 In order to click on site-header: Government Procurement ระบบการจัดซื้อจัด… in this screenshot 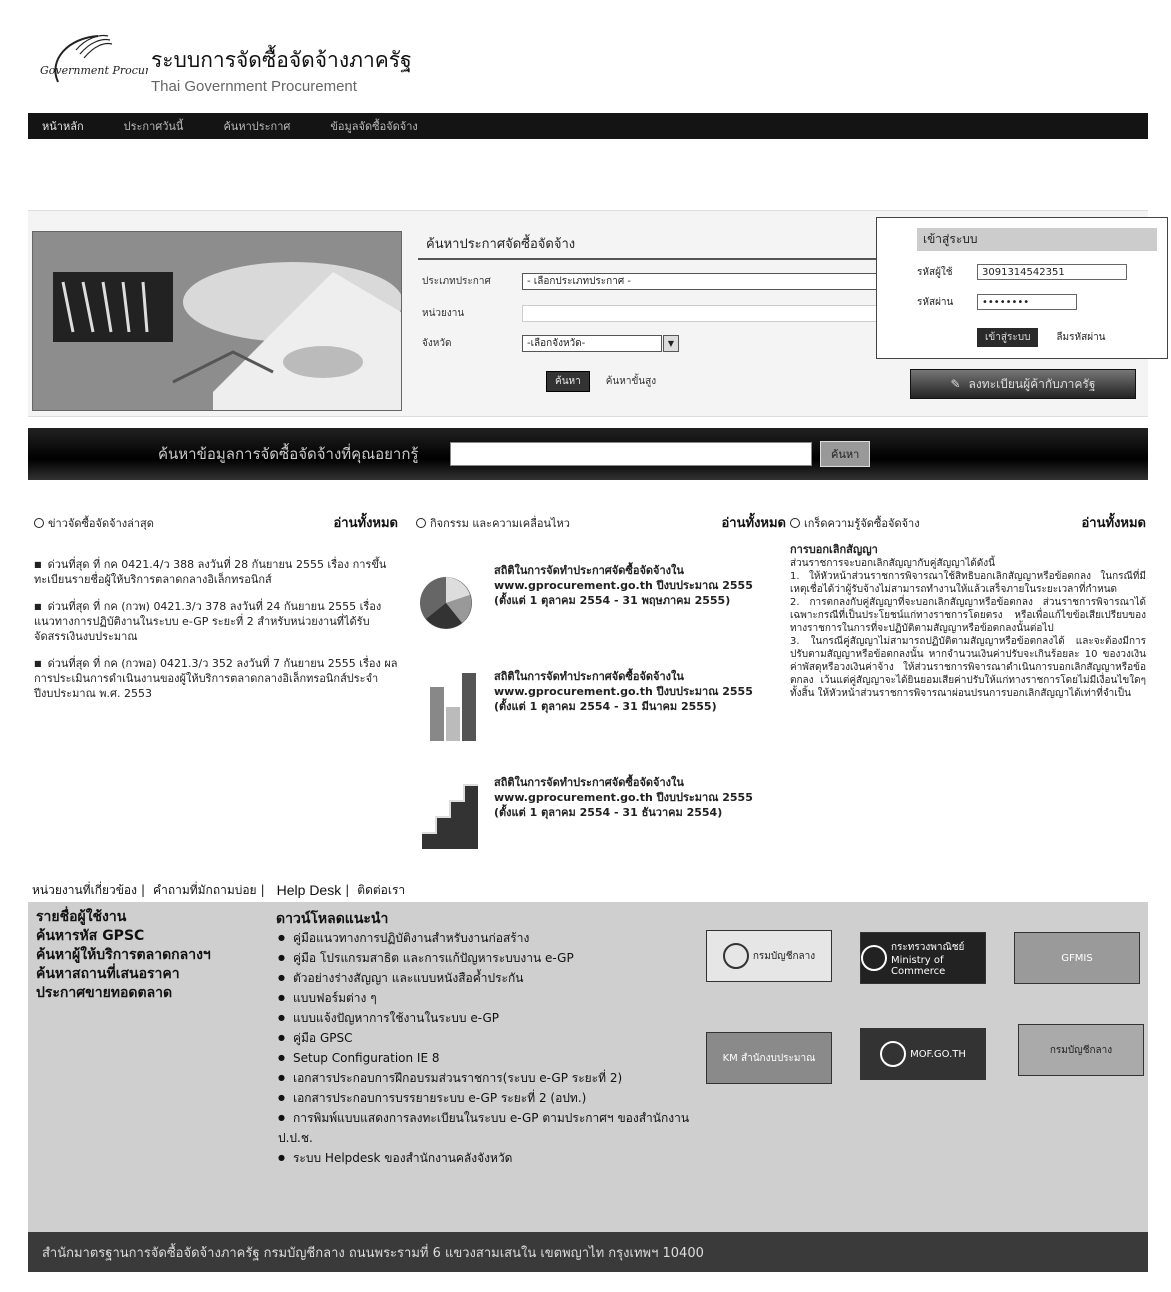, I will do `click(588, 66)`.